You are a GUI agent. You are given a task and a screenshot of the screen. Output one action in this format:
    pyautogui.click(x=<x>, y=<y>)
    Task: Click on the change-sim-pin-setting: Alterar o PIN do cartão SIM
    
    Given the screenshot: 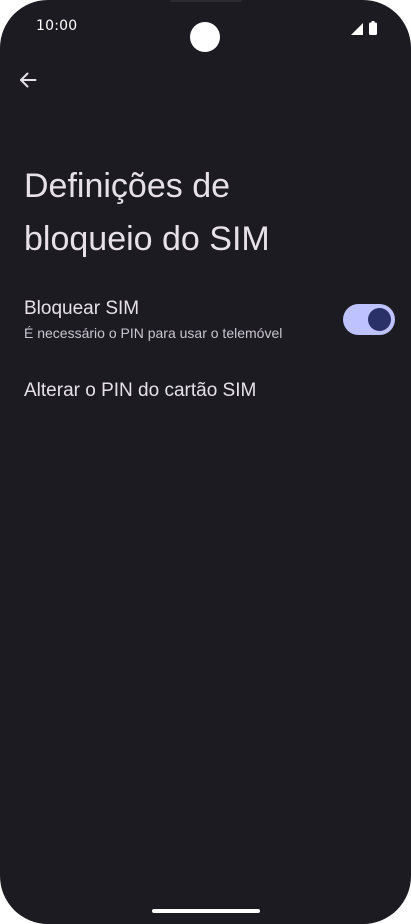 What is the action you would take?
    pyautogui.click(x=205, y=392)
    